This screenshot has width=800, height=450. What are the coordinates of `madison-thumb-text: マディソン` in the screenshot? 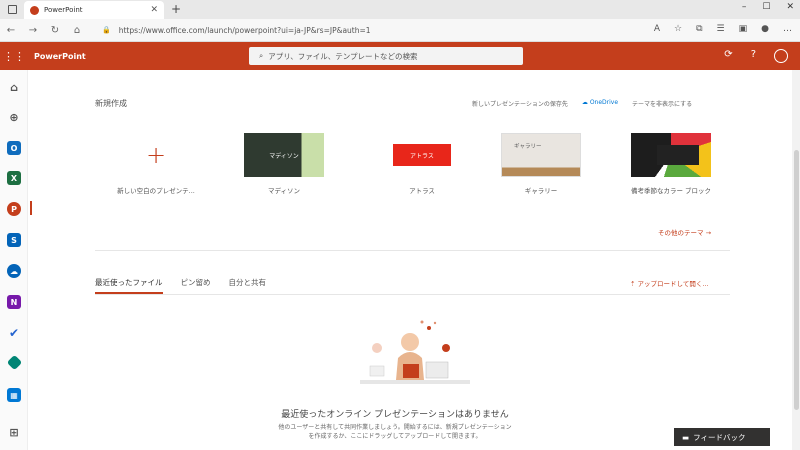 It's located at (284, 156).